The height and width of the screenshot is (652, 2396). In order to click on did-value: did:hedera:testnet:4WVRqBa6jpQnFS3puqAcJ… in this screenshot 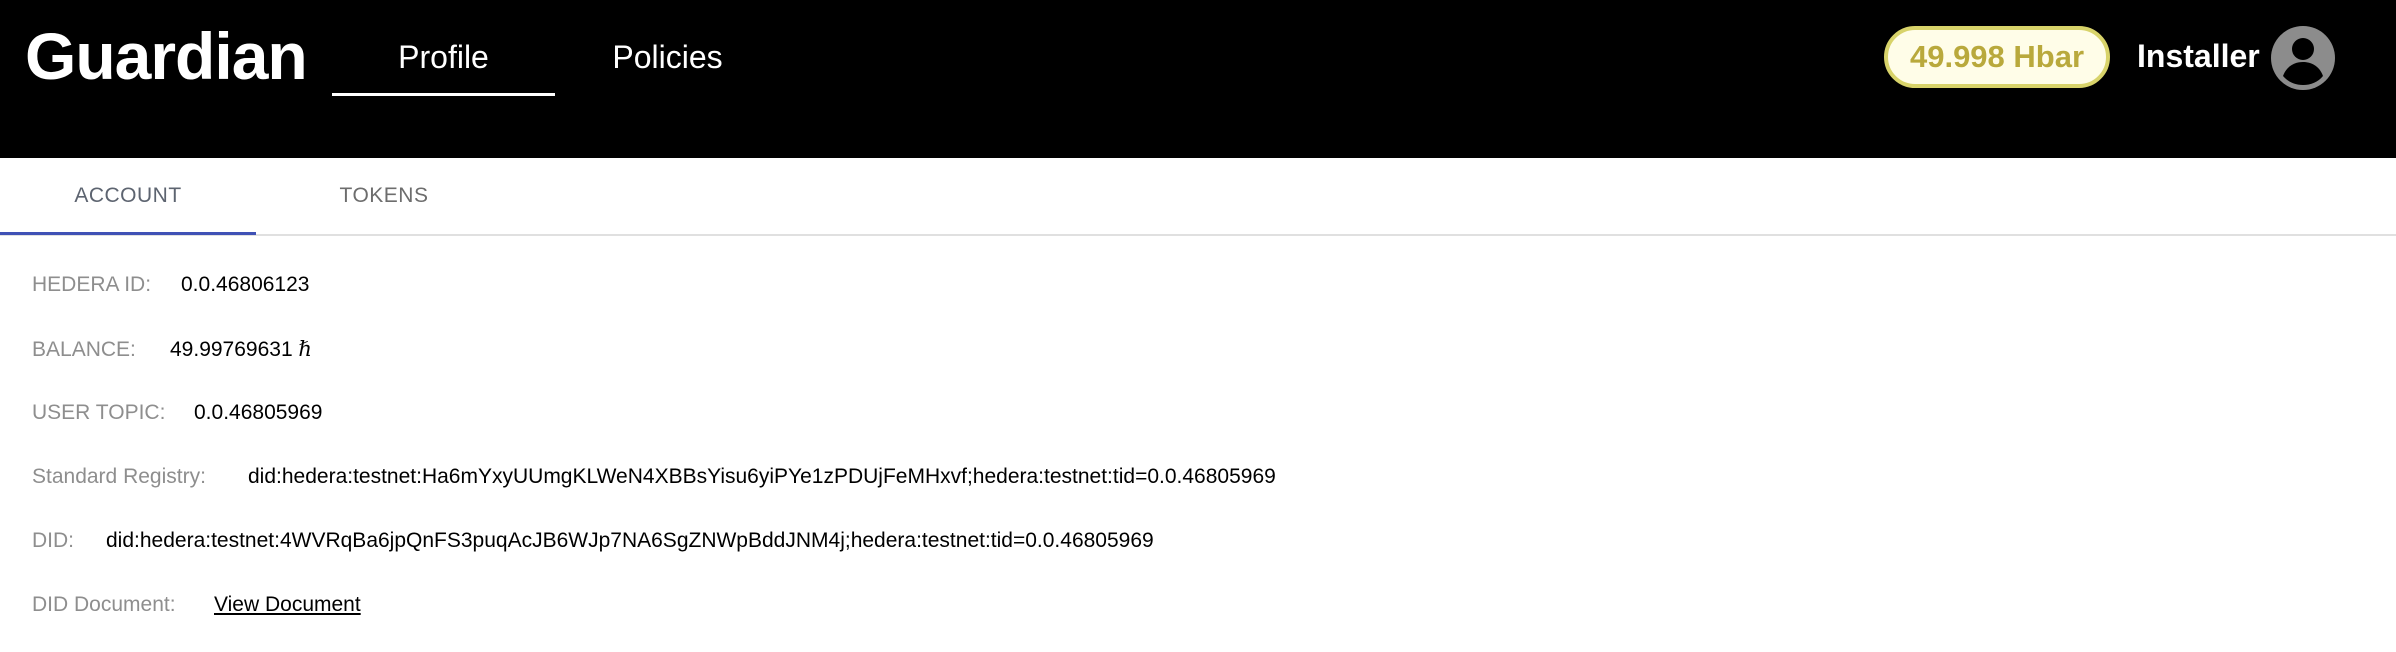, I will do `click(630, 540)`.